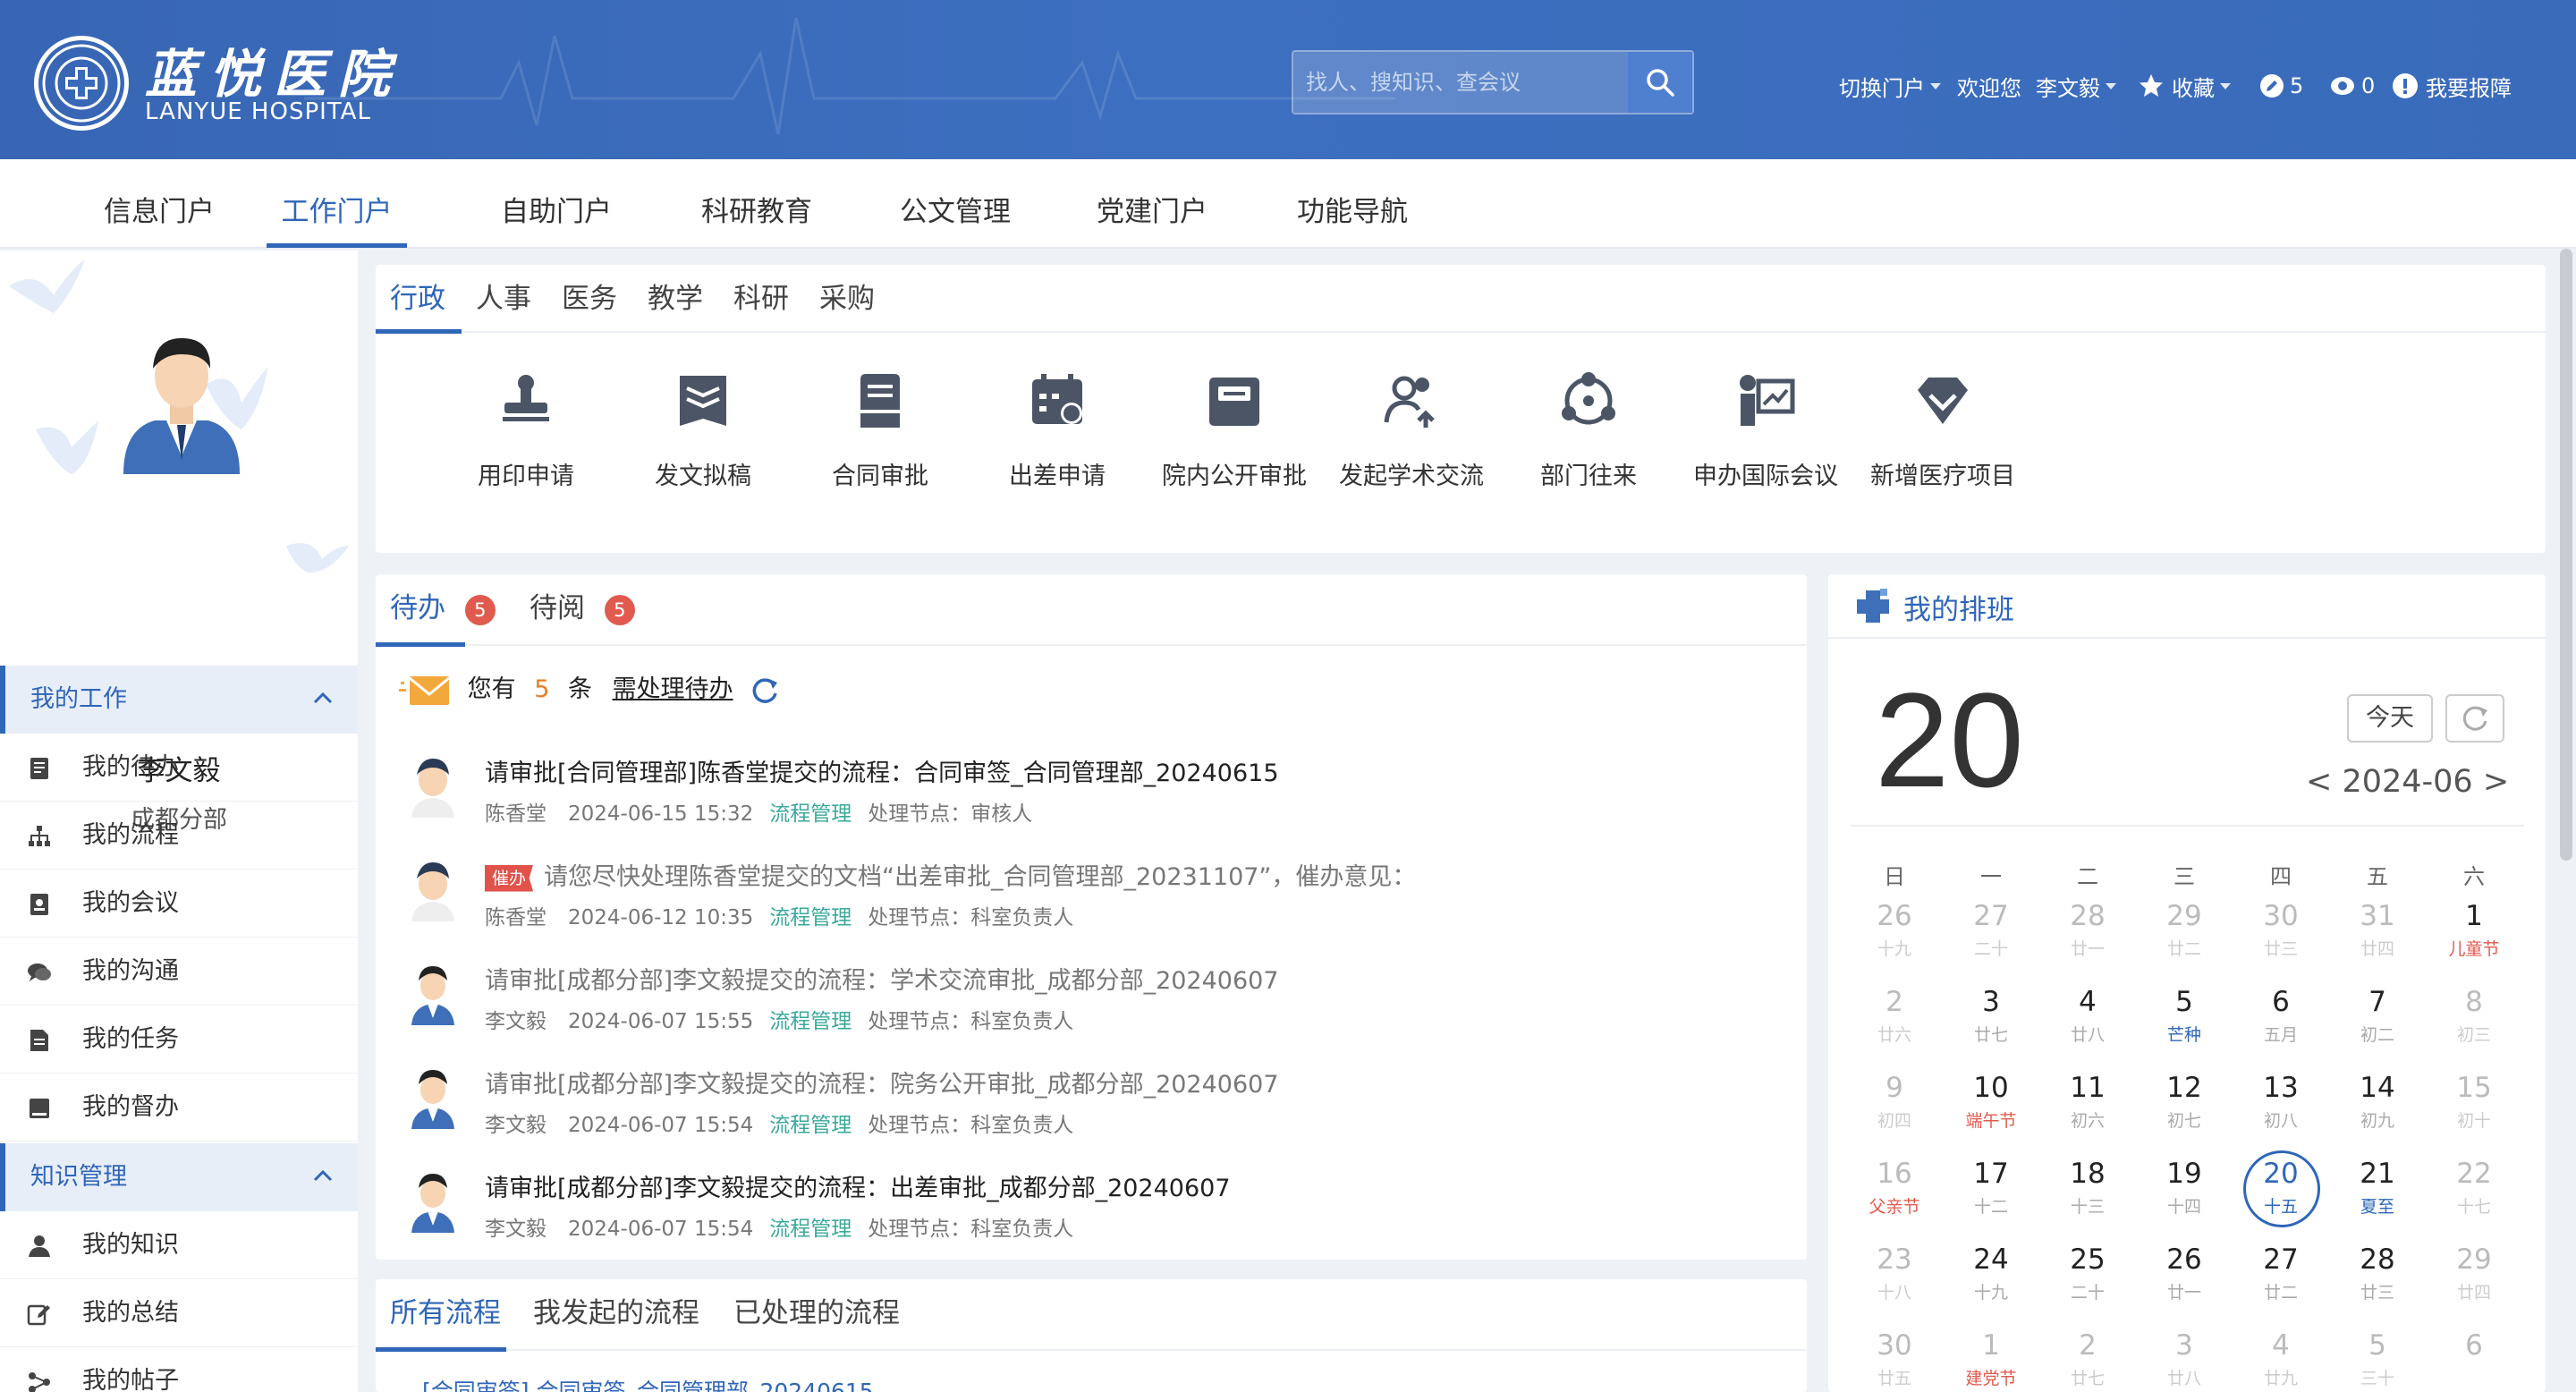 This screenshot has width=2576, height=1392. What do you see at coordinates (2087, 1356) in the screenshot?
I see `calendar-day: 2 廿七` at bounding box center [2087, 1356].